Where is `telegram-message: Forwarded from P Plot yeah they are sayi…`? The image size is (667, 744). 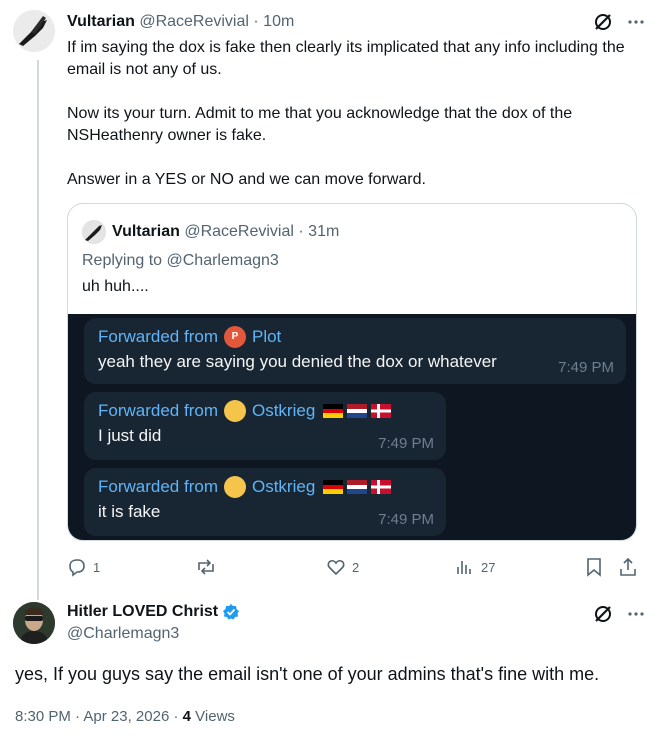
telegram-message: Forwarded from P Plot yeah they are sayi… is located at coordinates (355, 351).